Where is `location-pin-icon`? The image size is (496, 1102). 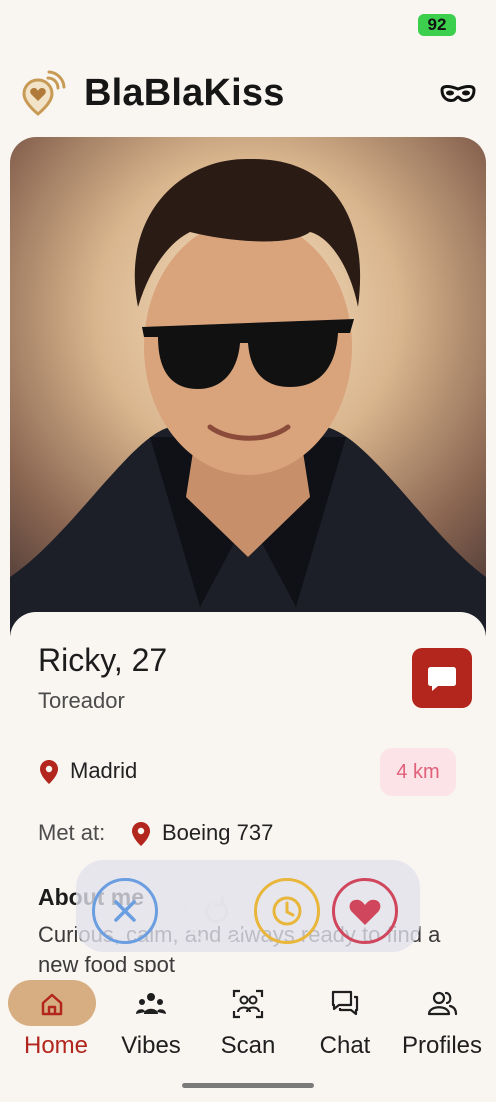
location-pin-icon is located at coordinates (49, 772).